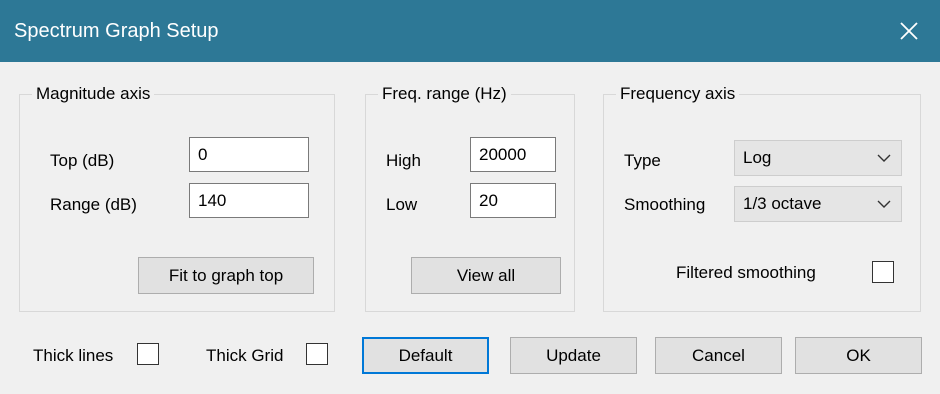 The width and height of the screenshot is (940, 394). I want to click on low-field: 20, so click(513, 200).